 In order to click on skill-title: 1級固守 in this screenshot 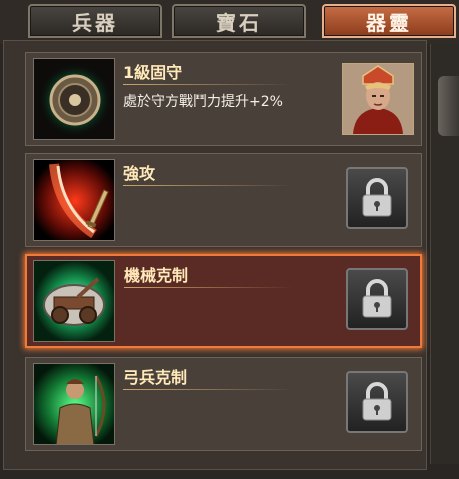, I will do `click(153, 72)`.